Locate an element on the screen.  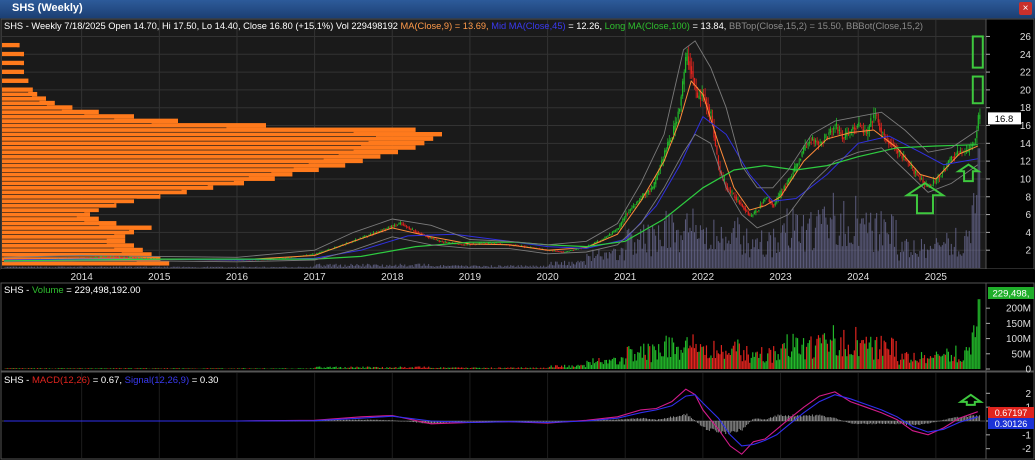
volume-profile-bar is located at coordinates (213, 143).